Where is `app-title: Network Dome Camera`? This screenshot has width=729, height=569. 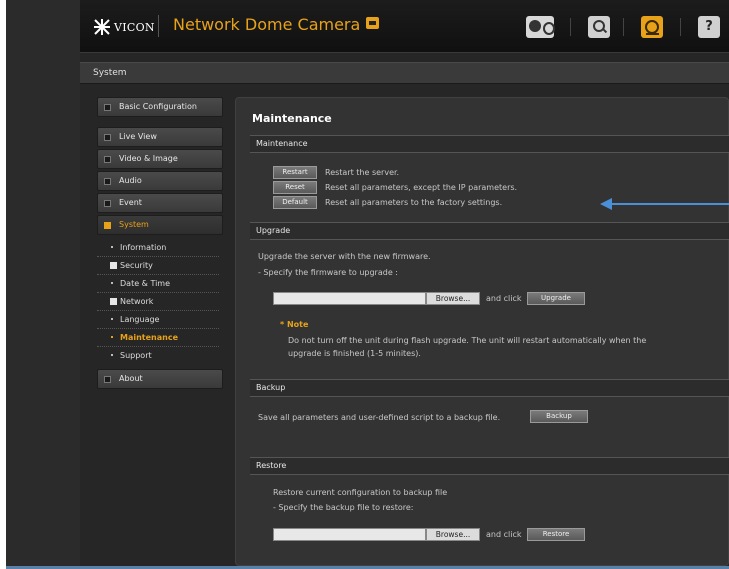
app-title: Network Dome Camera is located at coordinates (276, 24).